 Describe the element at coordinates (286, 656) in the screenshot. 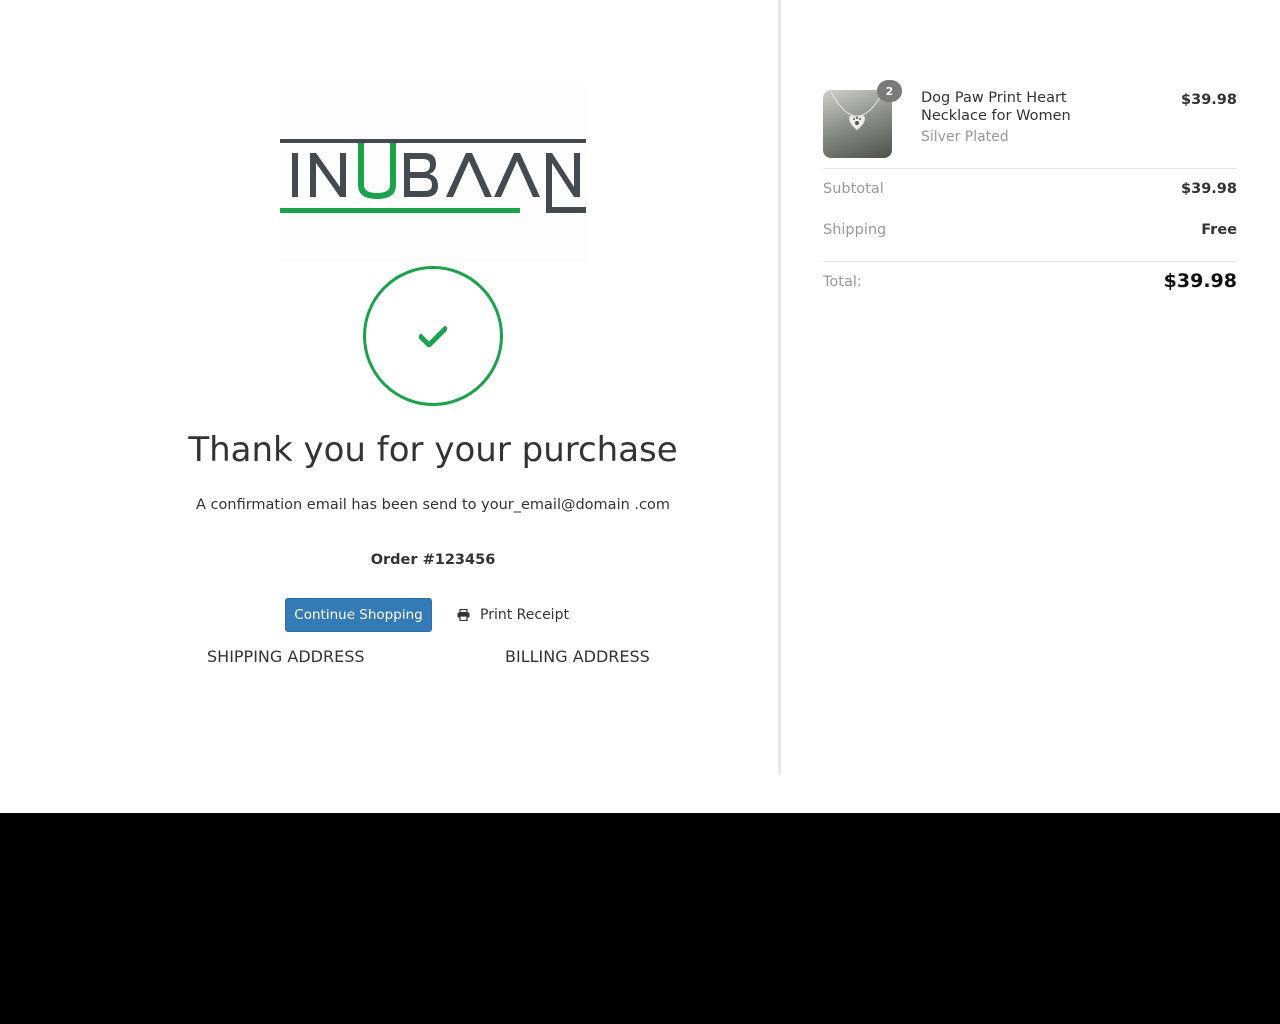

I see `shipping-address-heading: SHIPPING ADDRESS` at that location.